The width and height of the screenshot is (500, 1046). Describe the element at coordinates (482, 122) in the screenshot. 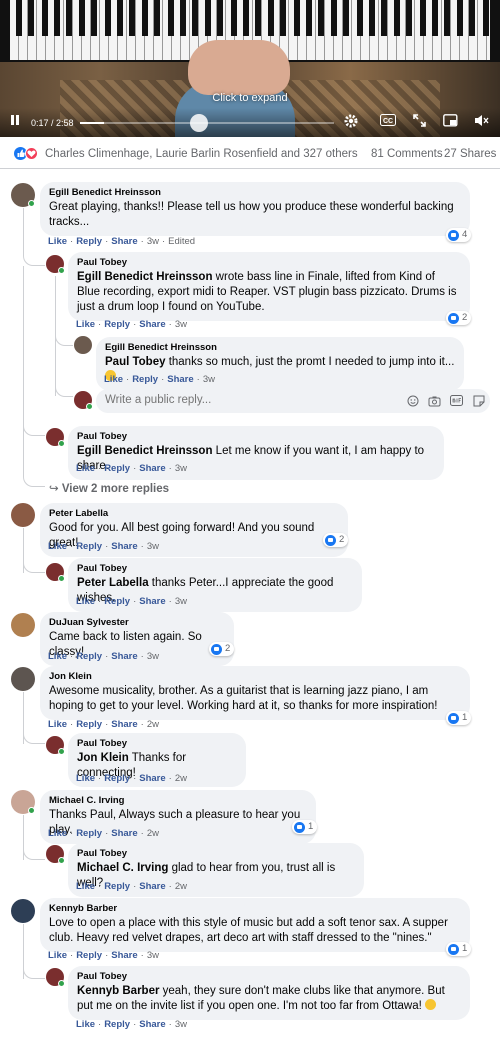

I see `volume-icon` at that location.